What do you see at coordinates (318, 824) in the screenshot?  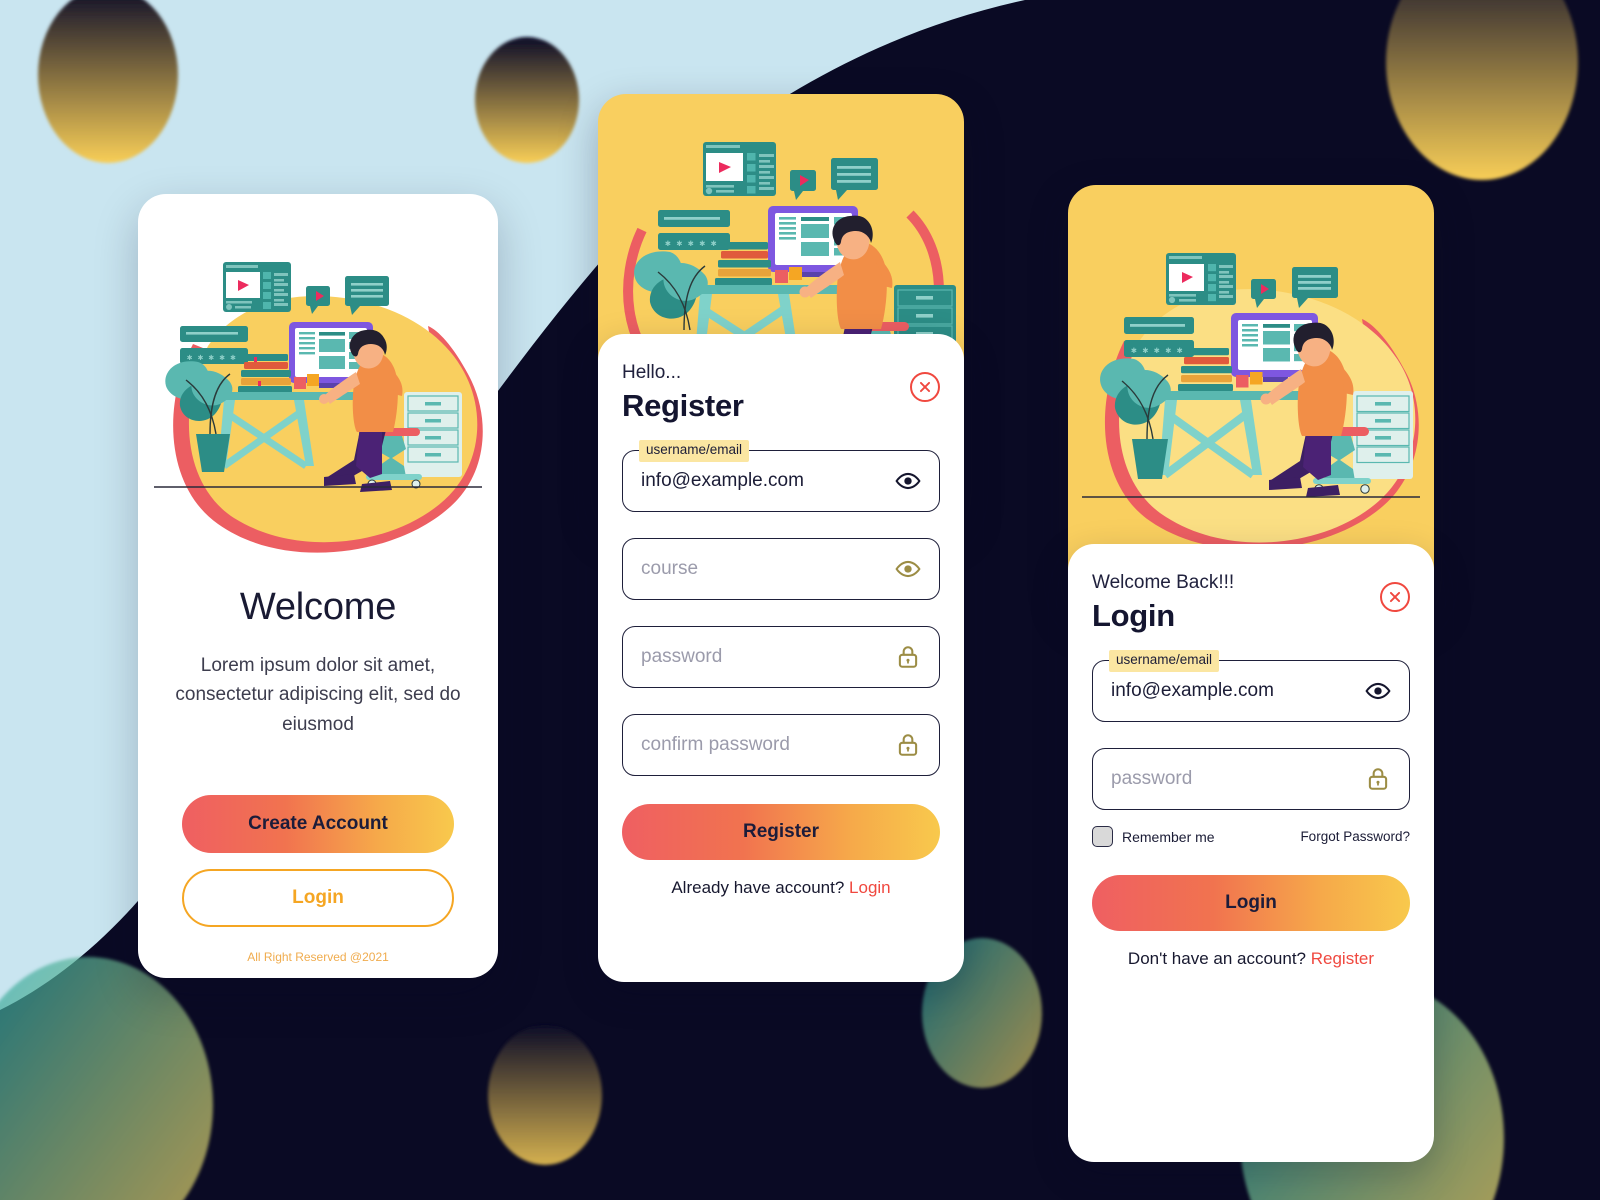 I see `create-account-button: Create Account` at bounding box center [318, 824].